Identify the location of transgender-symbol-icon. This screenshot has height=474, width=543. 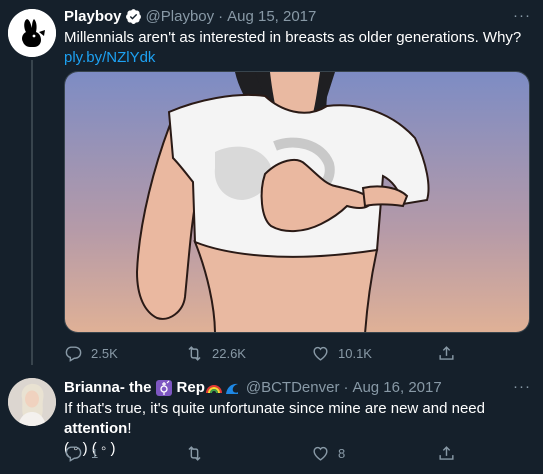
(163, 387).